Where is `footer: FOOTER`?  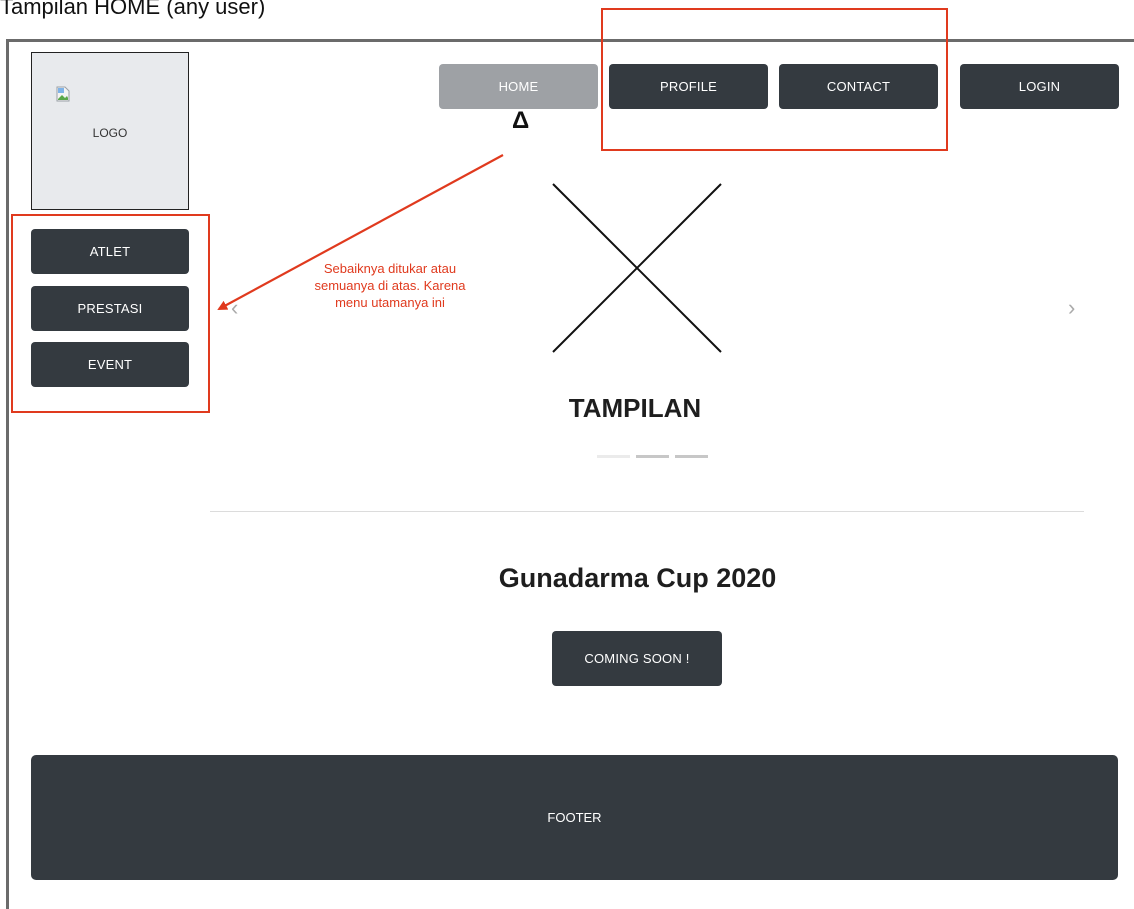 footer: FOOTER is located at coordinates (574, 817).